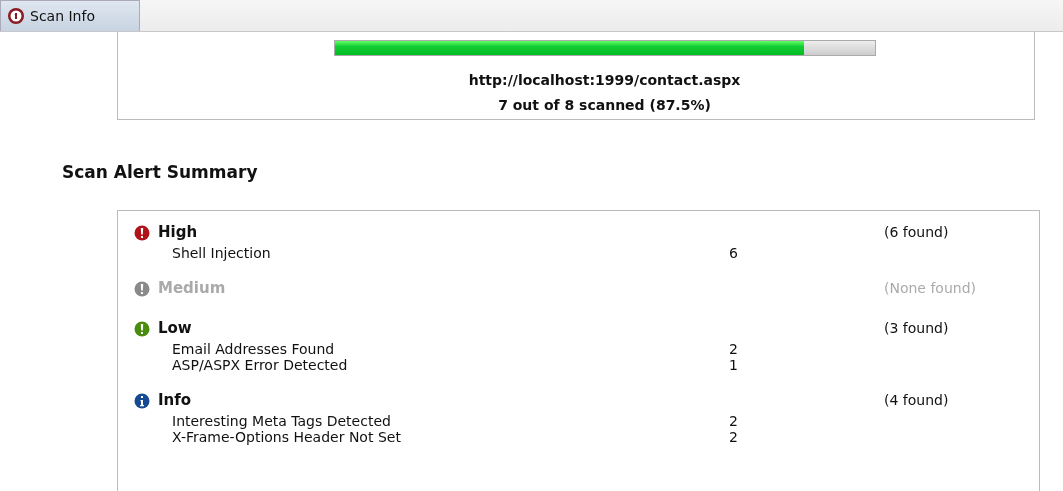  What do you see at coordinates (175, 401) in the screenshot?
I see `severity-label: Info` at bounding box center [175, 401].